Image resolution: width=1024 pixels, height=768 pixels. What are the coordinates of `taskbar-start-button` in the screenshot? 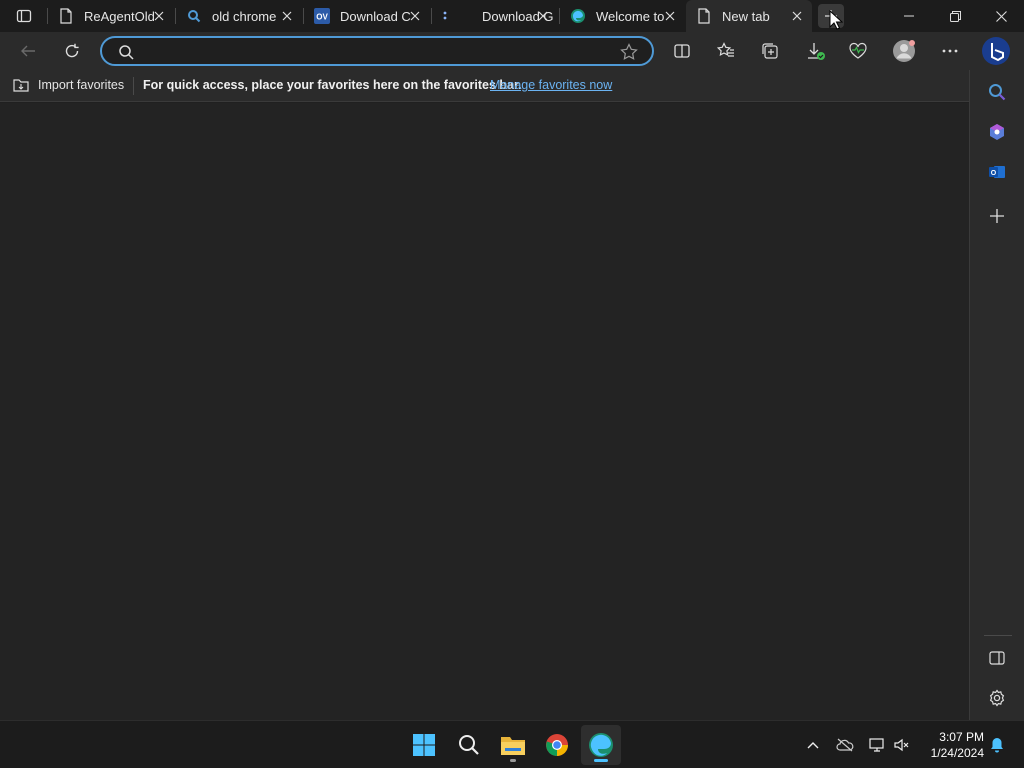 It's located at (424, 745).